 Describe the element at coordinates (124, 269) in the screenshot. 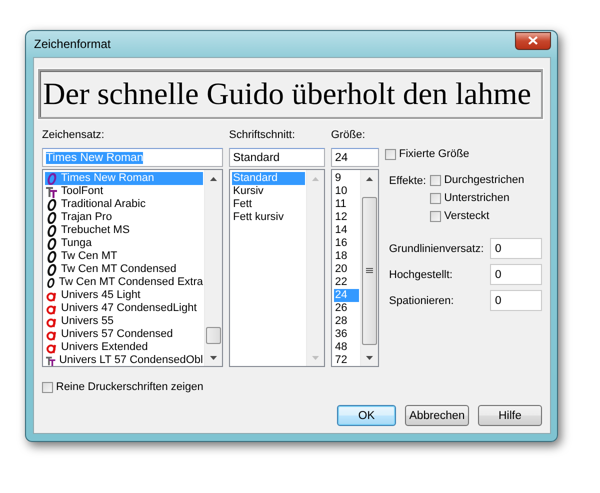

I see `list-item: Tw Cen MT Condensed` at that location.